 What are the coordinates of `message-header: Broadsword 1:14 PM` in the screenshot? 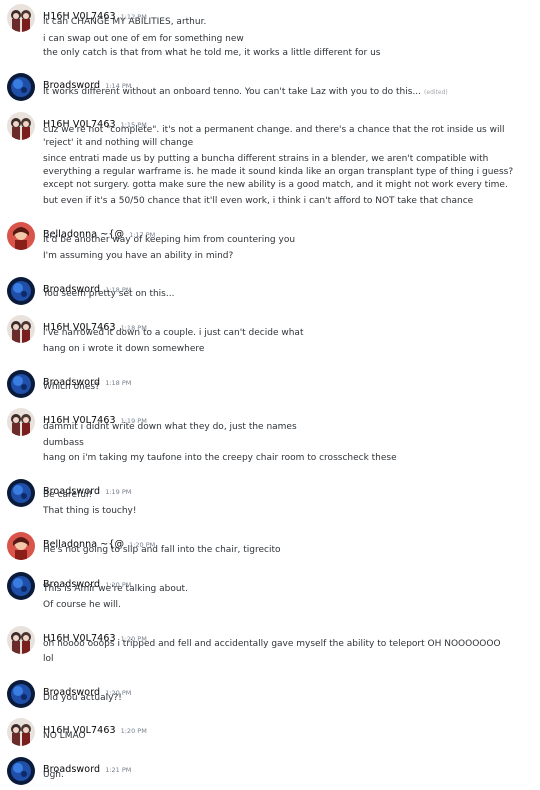 It's located at (87, 82).